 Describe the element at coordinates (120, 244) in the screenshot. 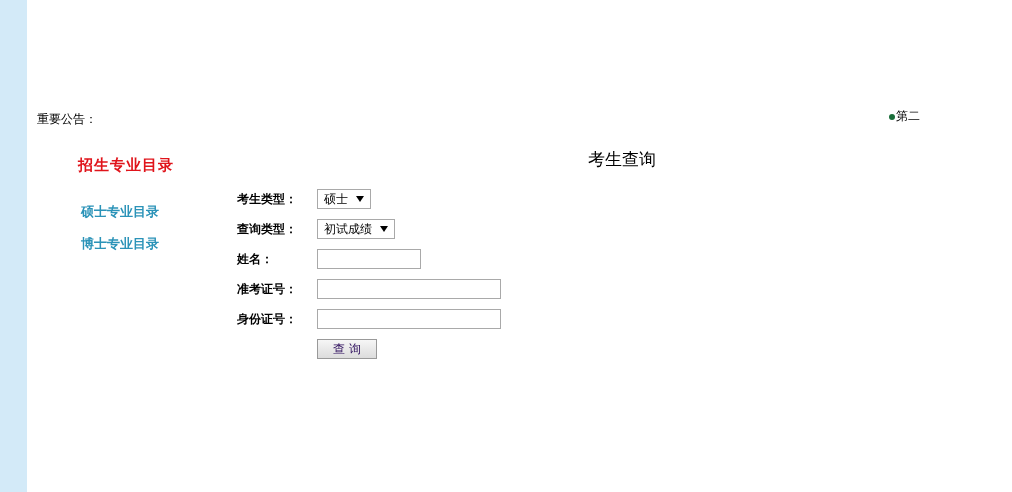

I see `catalog-link: 博士专业目录` at that location.